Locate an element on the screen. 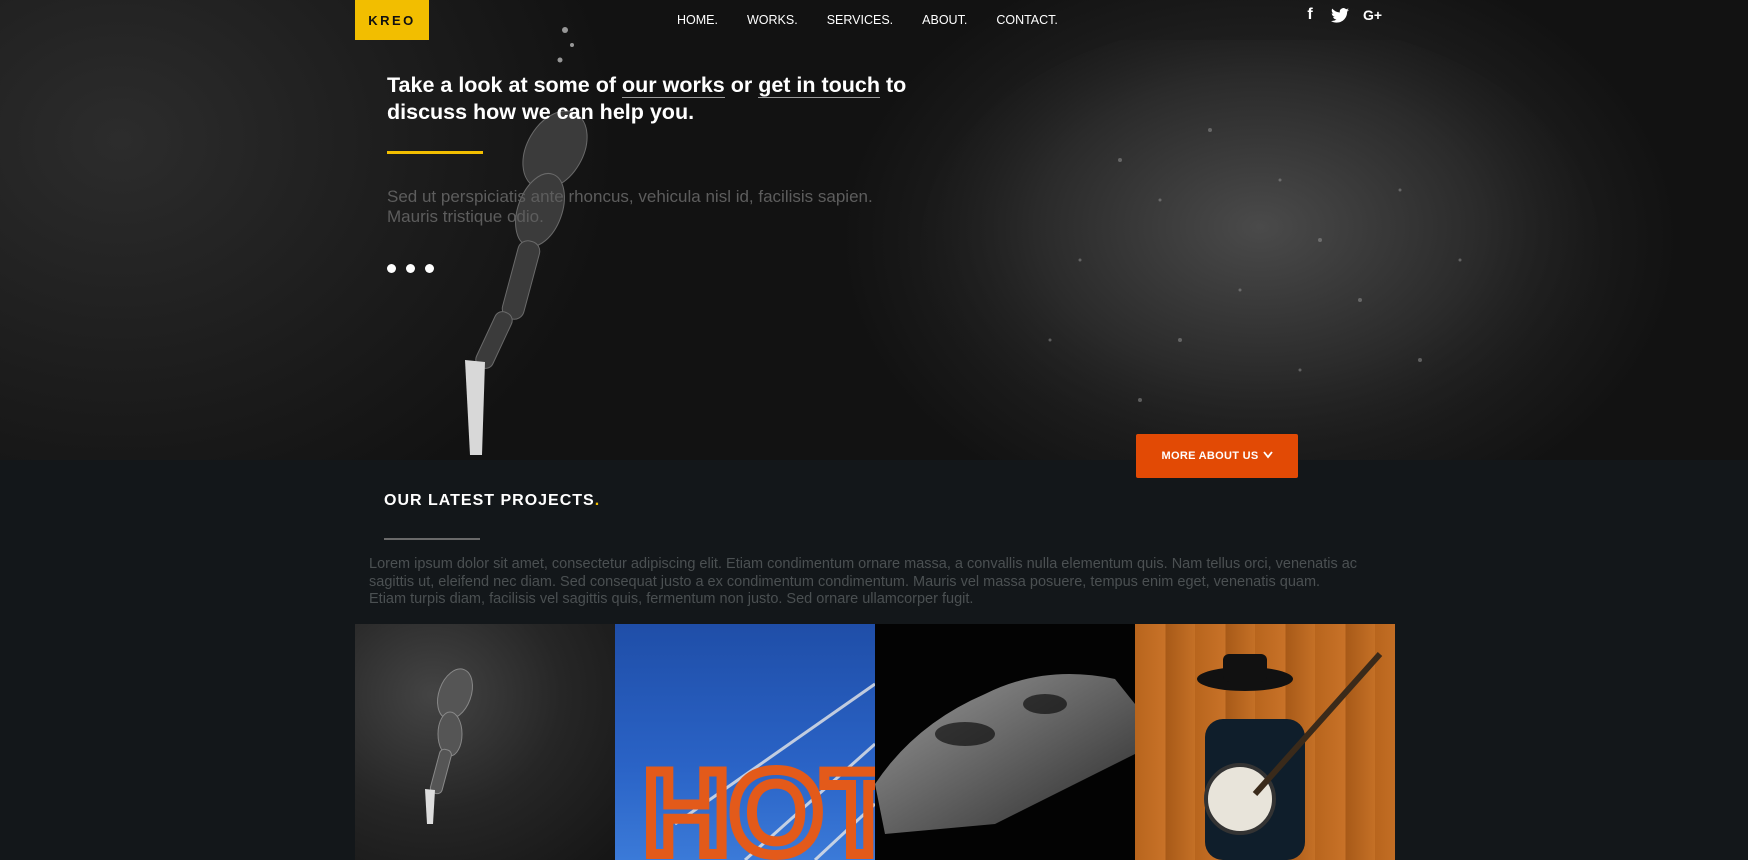 This screenshot has width=1748, height=860. twitter-icon is located at coordinates (1340, 15).